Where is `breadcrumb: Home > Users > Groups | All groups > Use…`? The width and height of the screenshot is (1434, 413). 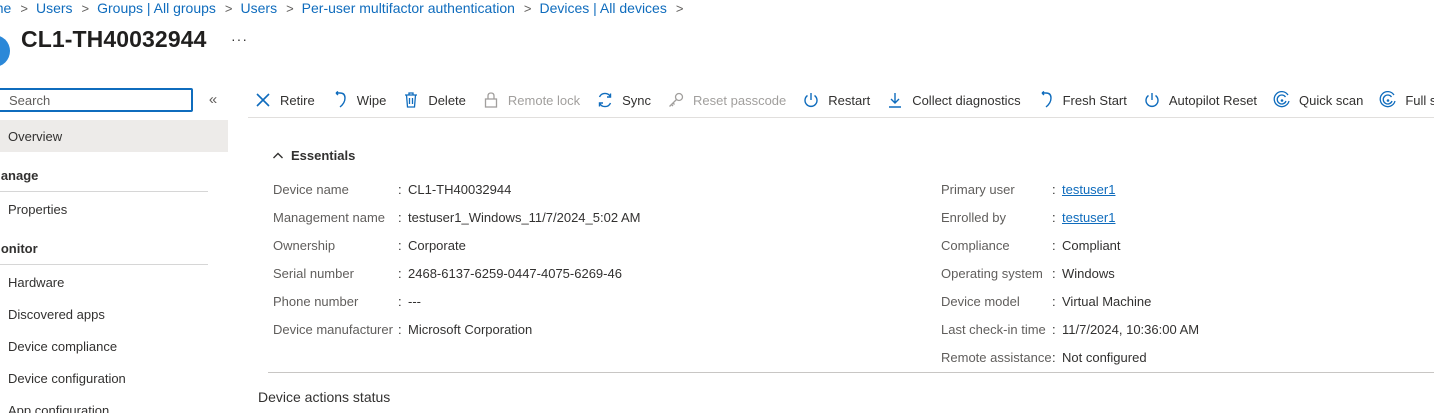
breadcrumb: Home > Users > Groups | All groups > Use… is located at coordinates (345, 8).